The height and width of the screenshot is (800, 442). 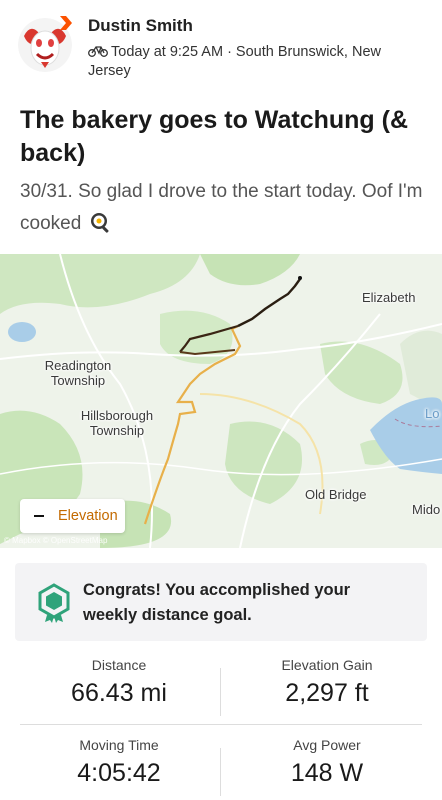 I want to click on subscriber-badge-icon, so click(x=66, y=23).